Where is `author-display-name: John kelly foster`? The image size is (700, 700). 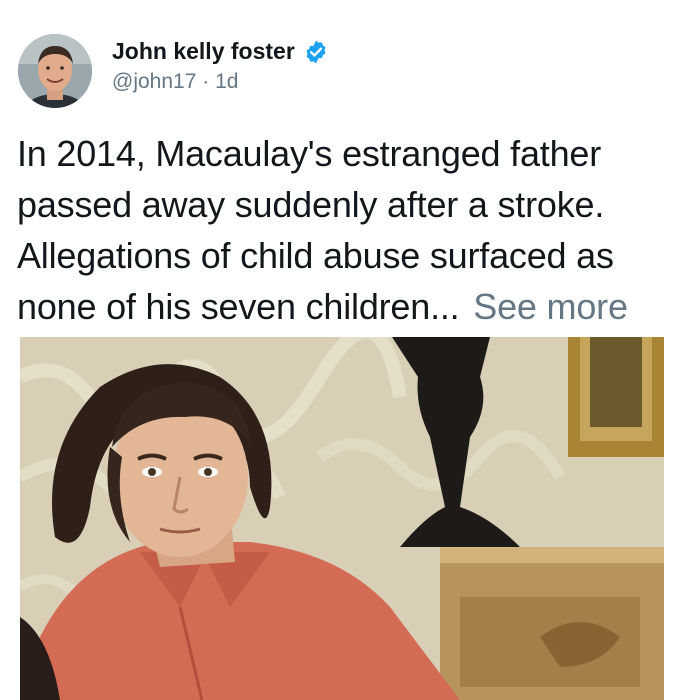
author-display-name: John kelly foster is located at coordinates (203, 51).